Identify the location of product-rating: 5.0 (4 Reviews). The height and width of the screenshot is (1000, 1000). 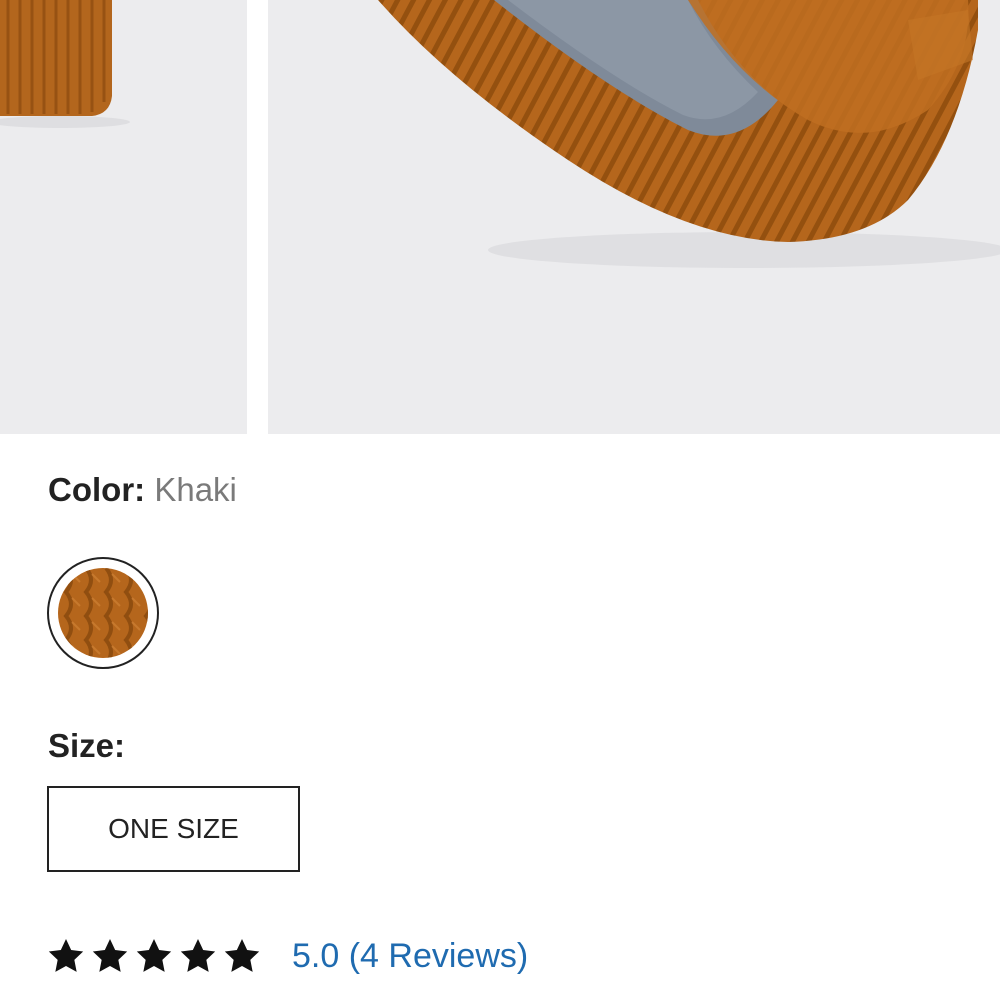
(287, 956).